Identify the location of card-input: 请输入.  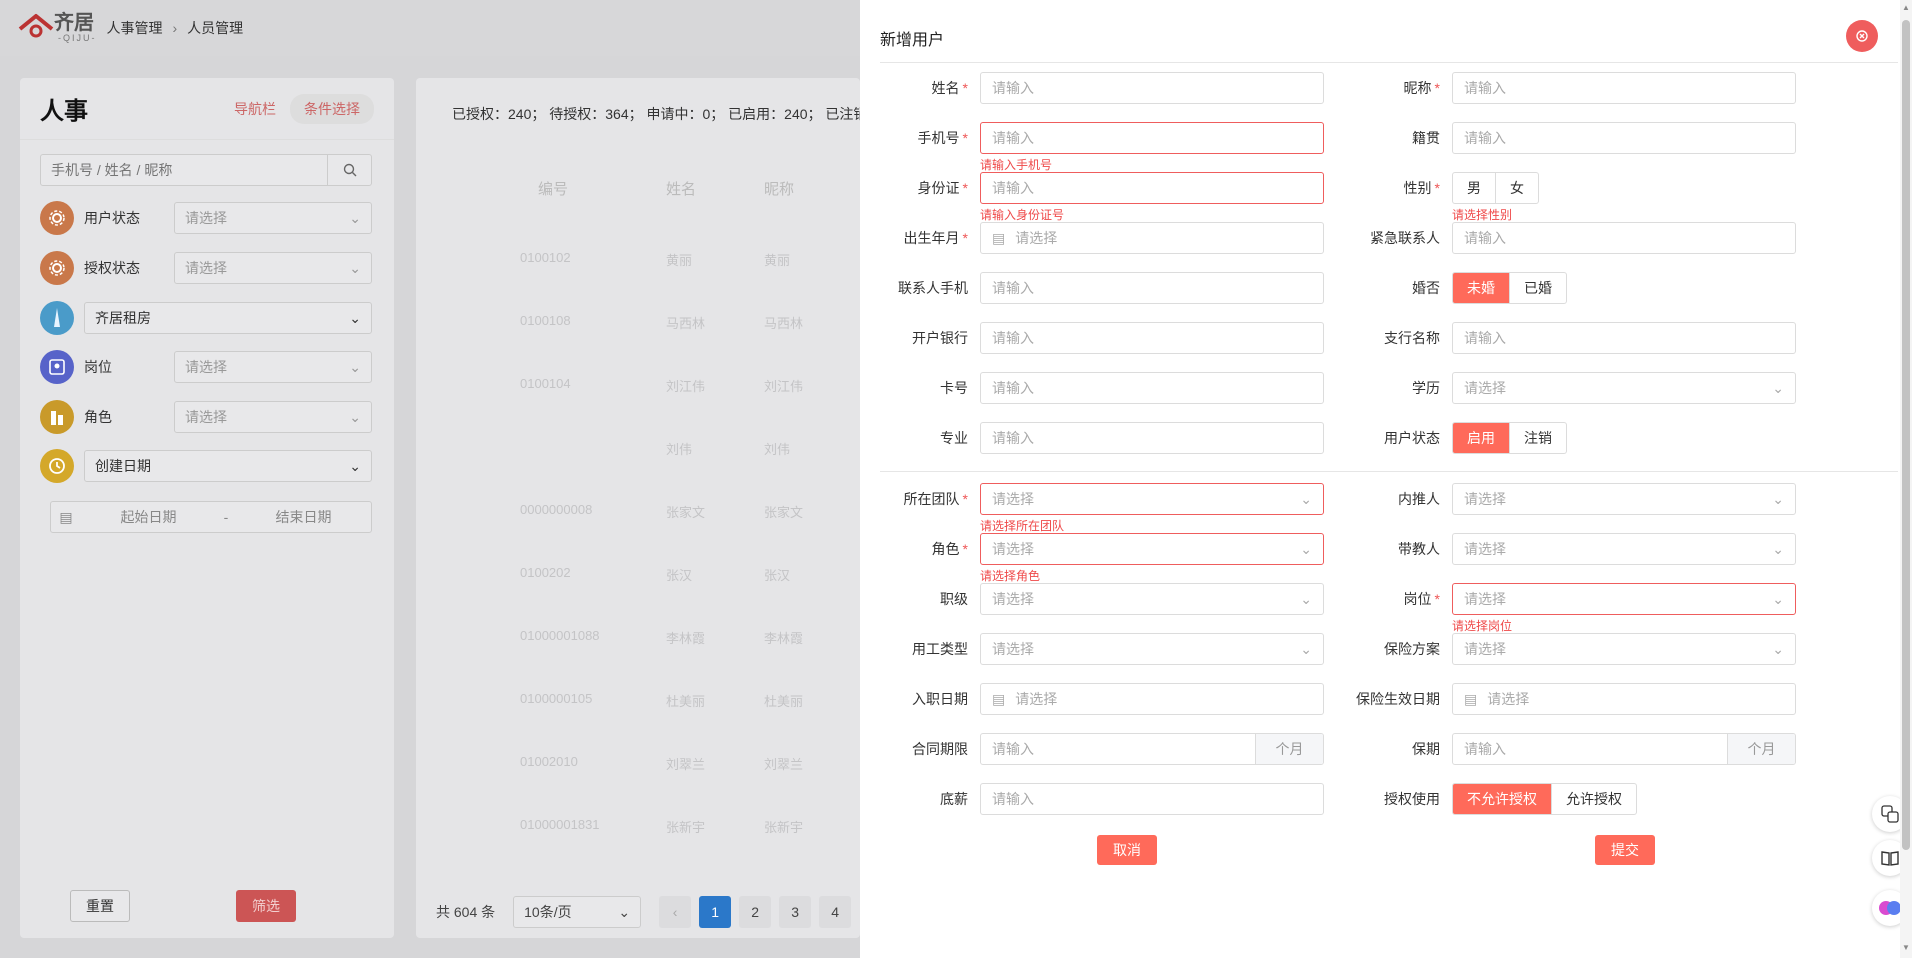
(1152, 388).